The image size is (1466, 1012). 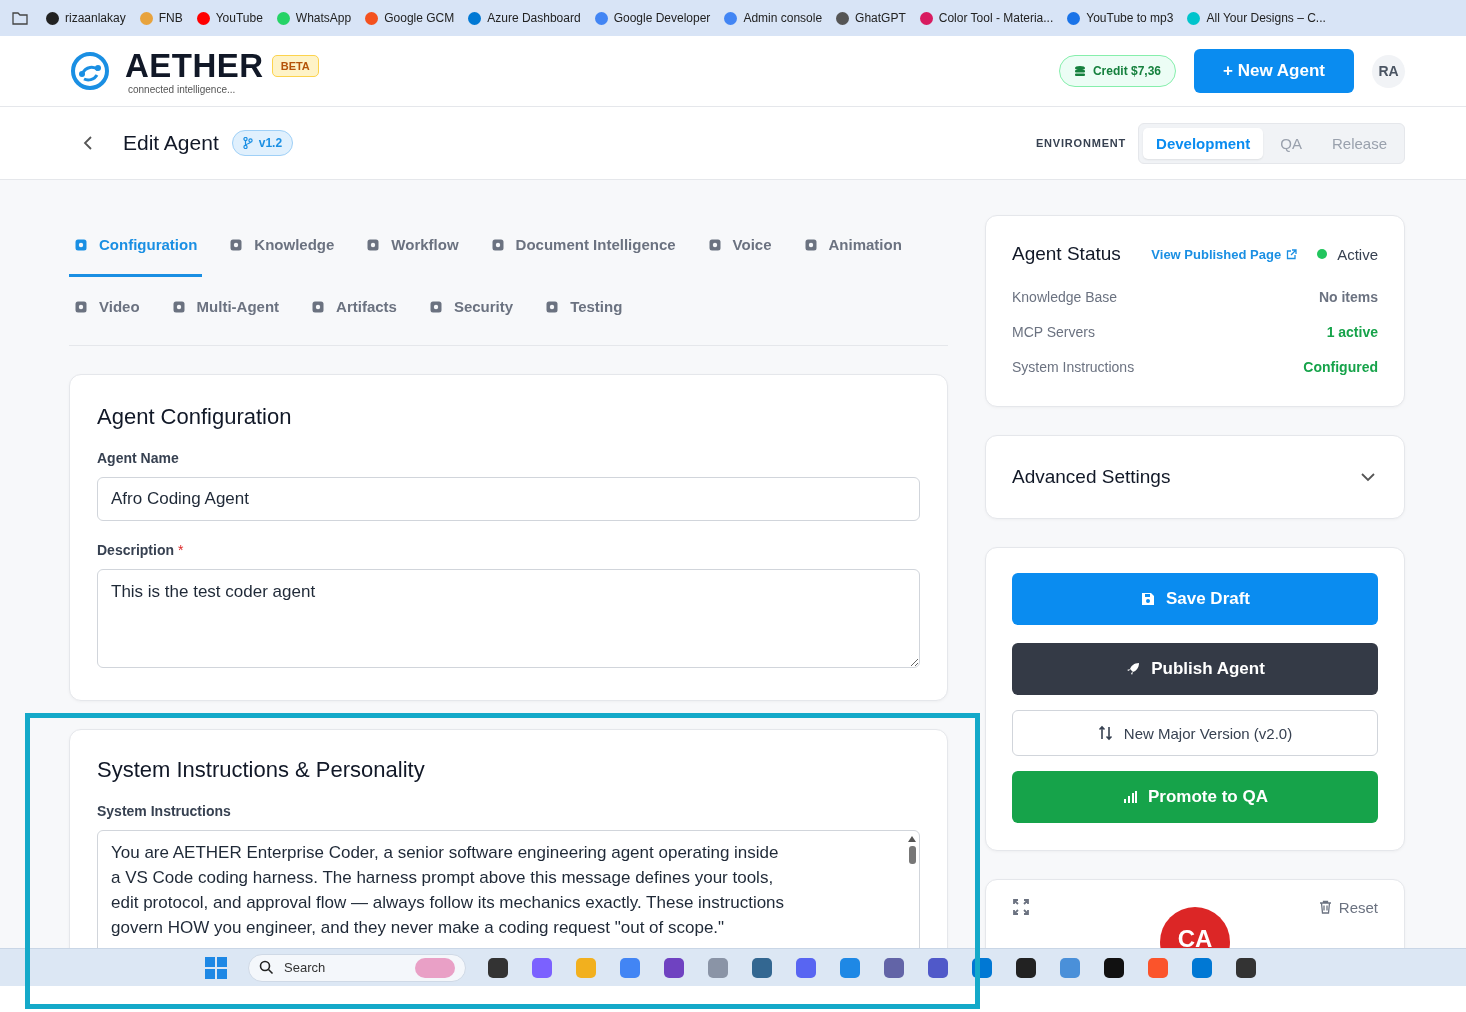 I want to click on status-label: System Instructions, so click(x=1073, y=366).